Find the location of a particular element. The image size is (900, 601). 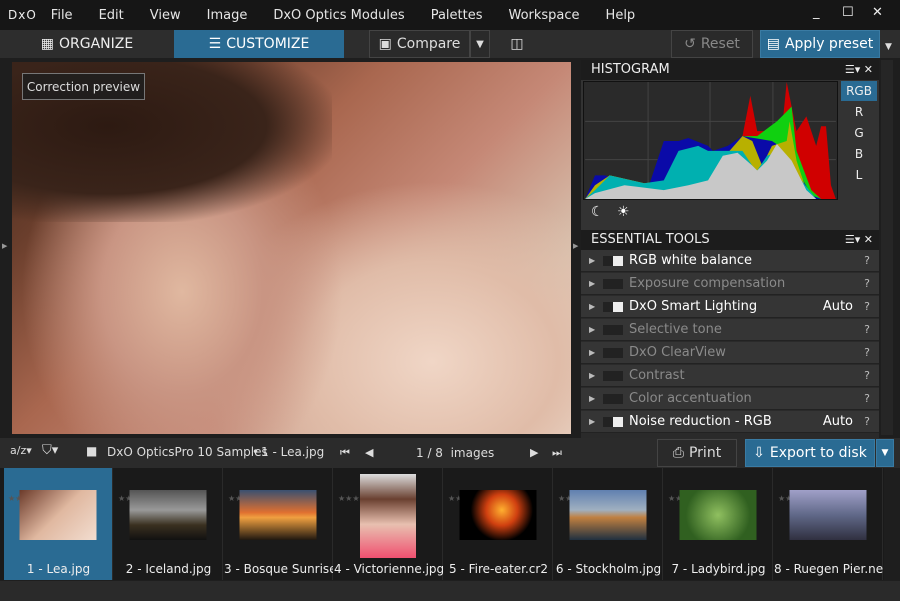

menu-help: Help is located at coordinates (621, 15).